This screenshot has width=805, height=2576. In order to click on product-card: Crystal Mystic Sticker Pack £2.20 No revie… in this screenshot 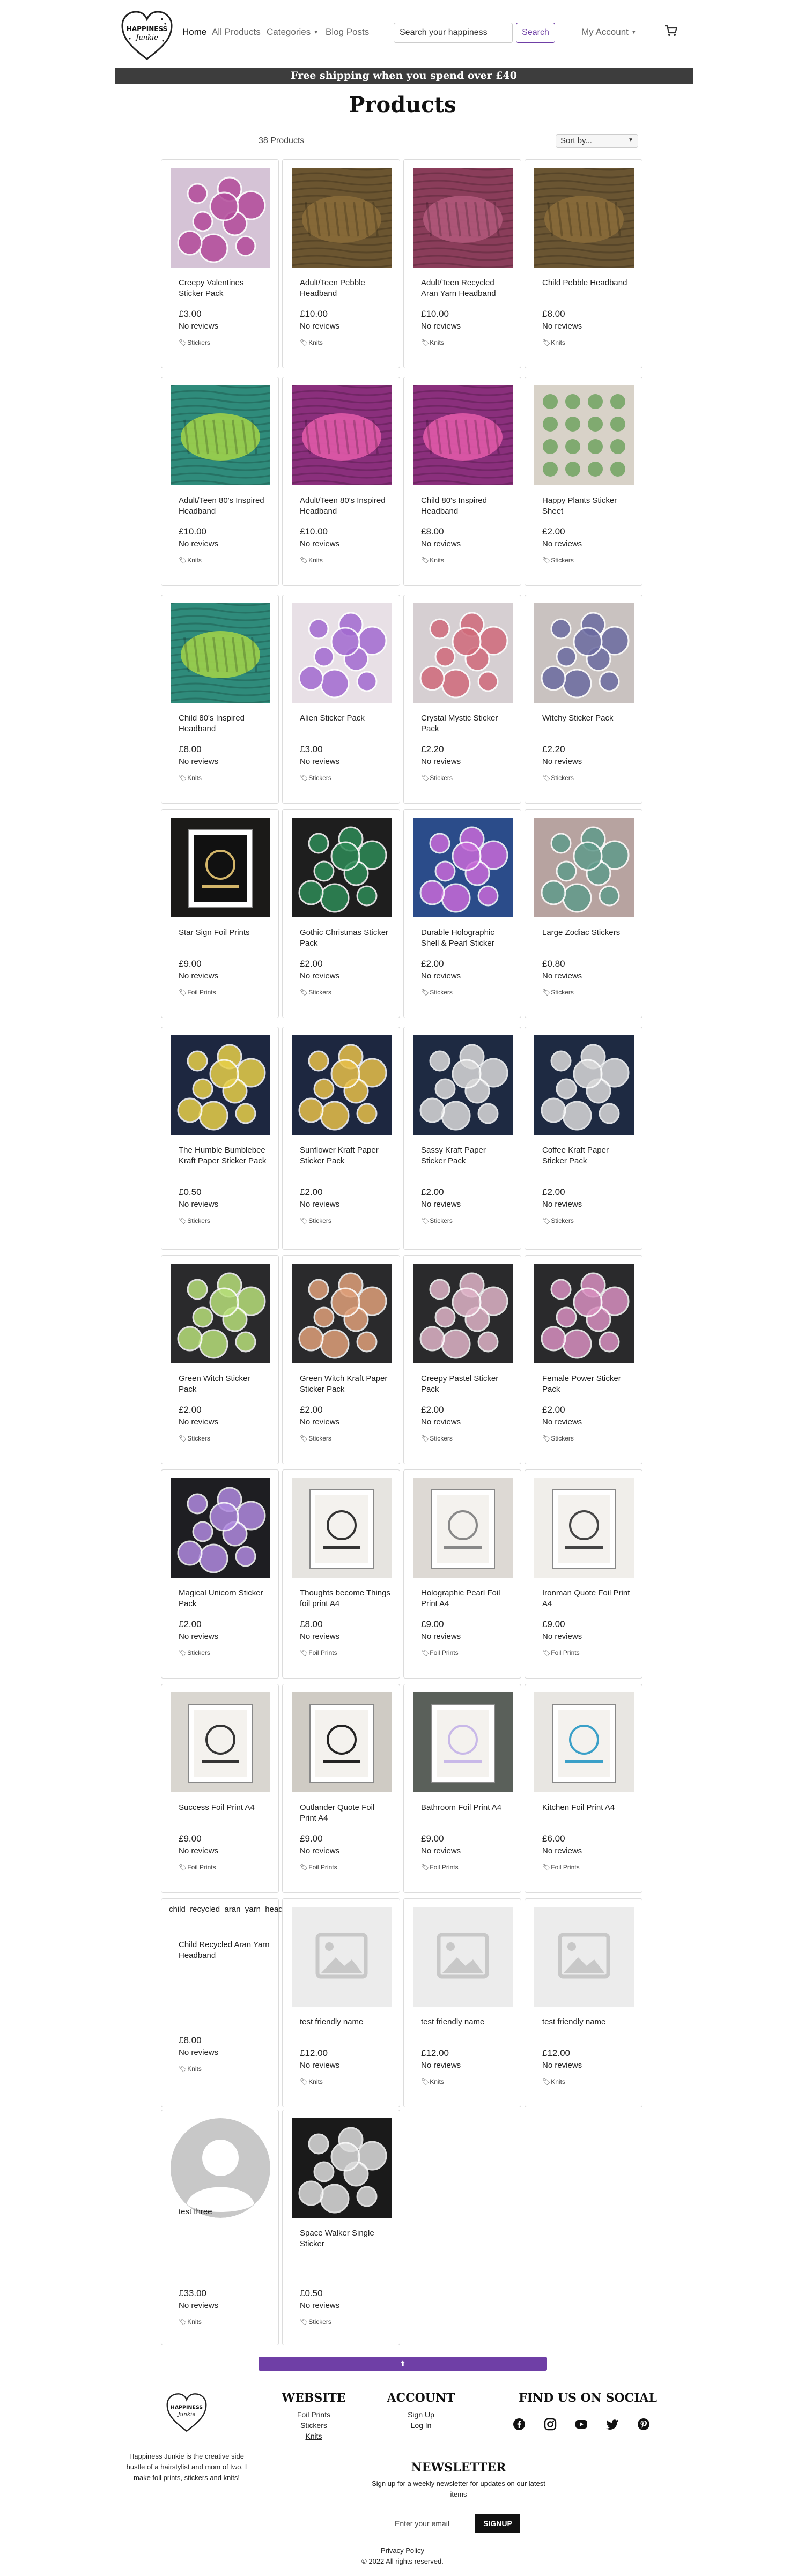, I will do `click(462, 699)`.